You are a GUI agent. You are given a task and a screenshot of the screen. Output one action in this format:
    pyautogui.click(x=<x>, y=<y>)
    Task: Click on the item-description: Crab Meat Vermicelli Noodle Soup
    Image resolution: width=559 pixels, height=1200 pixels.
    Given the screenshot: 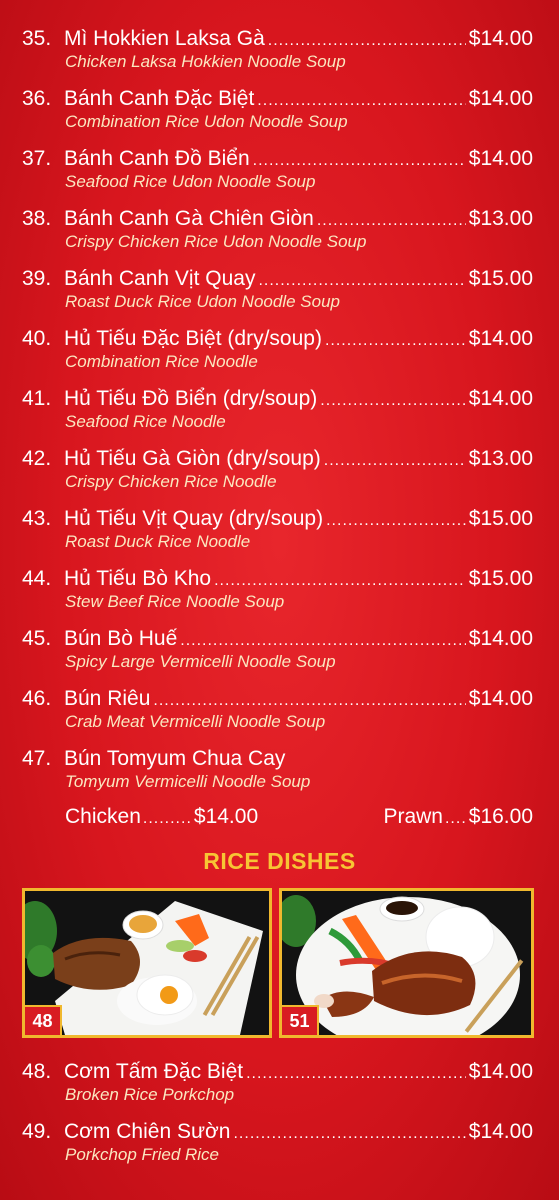 What is the action you would take?
    pyautogui.click(x=195, y=721)
    